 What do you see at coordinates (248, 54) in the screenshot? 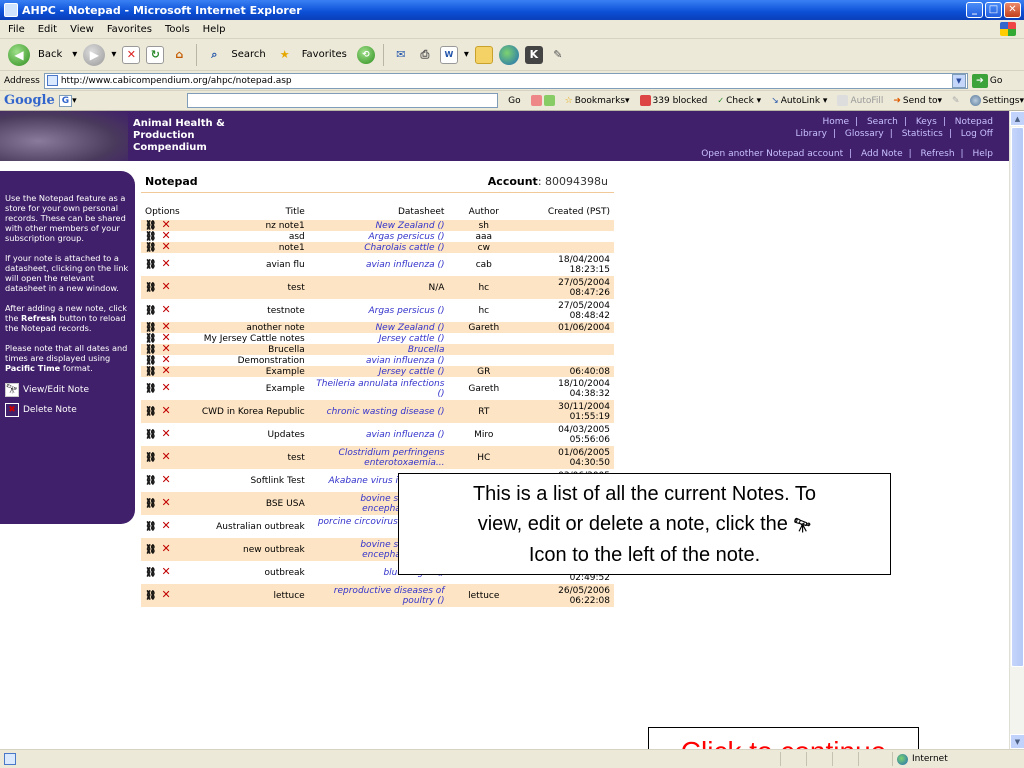
I see `search-button-label: Search` at bounding box center [248, 54].